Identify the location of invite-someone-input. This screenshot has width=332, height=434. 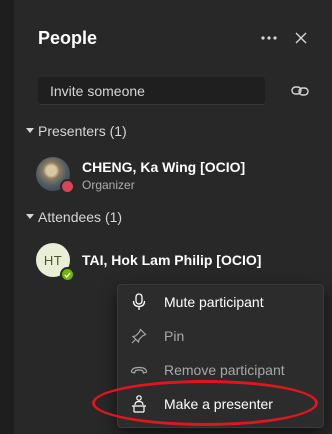
(151, 91).